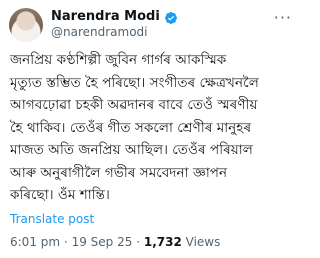 The height and width of the screenshot is (258, 320). Describe the element at coordinates (52, 219) in the screenshot. I see `translate-post-link: Translate post` at that location.